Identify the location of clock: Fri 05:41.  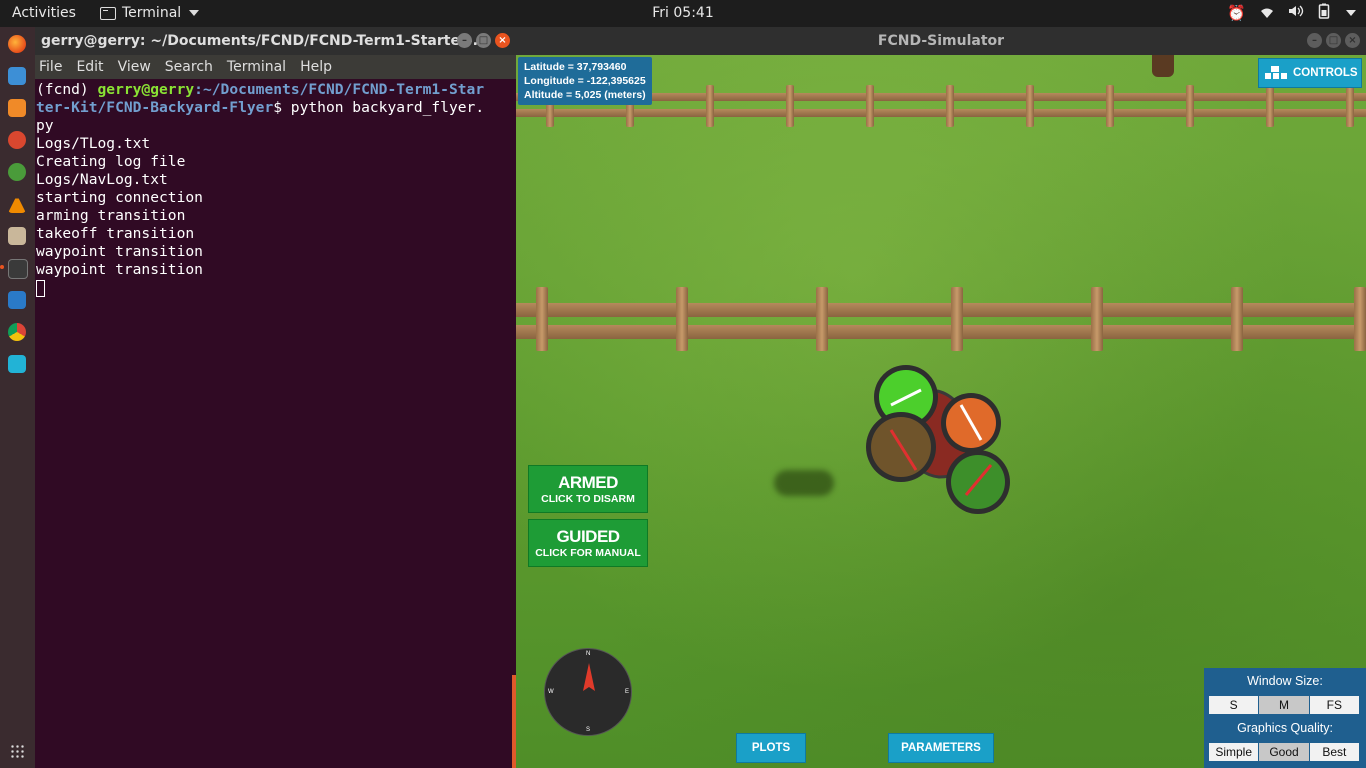
(683, 13).